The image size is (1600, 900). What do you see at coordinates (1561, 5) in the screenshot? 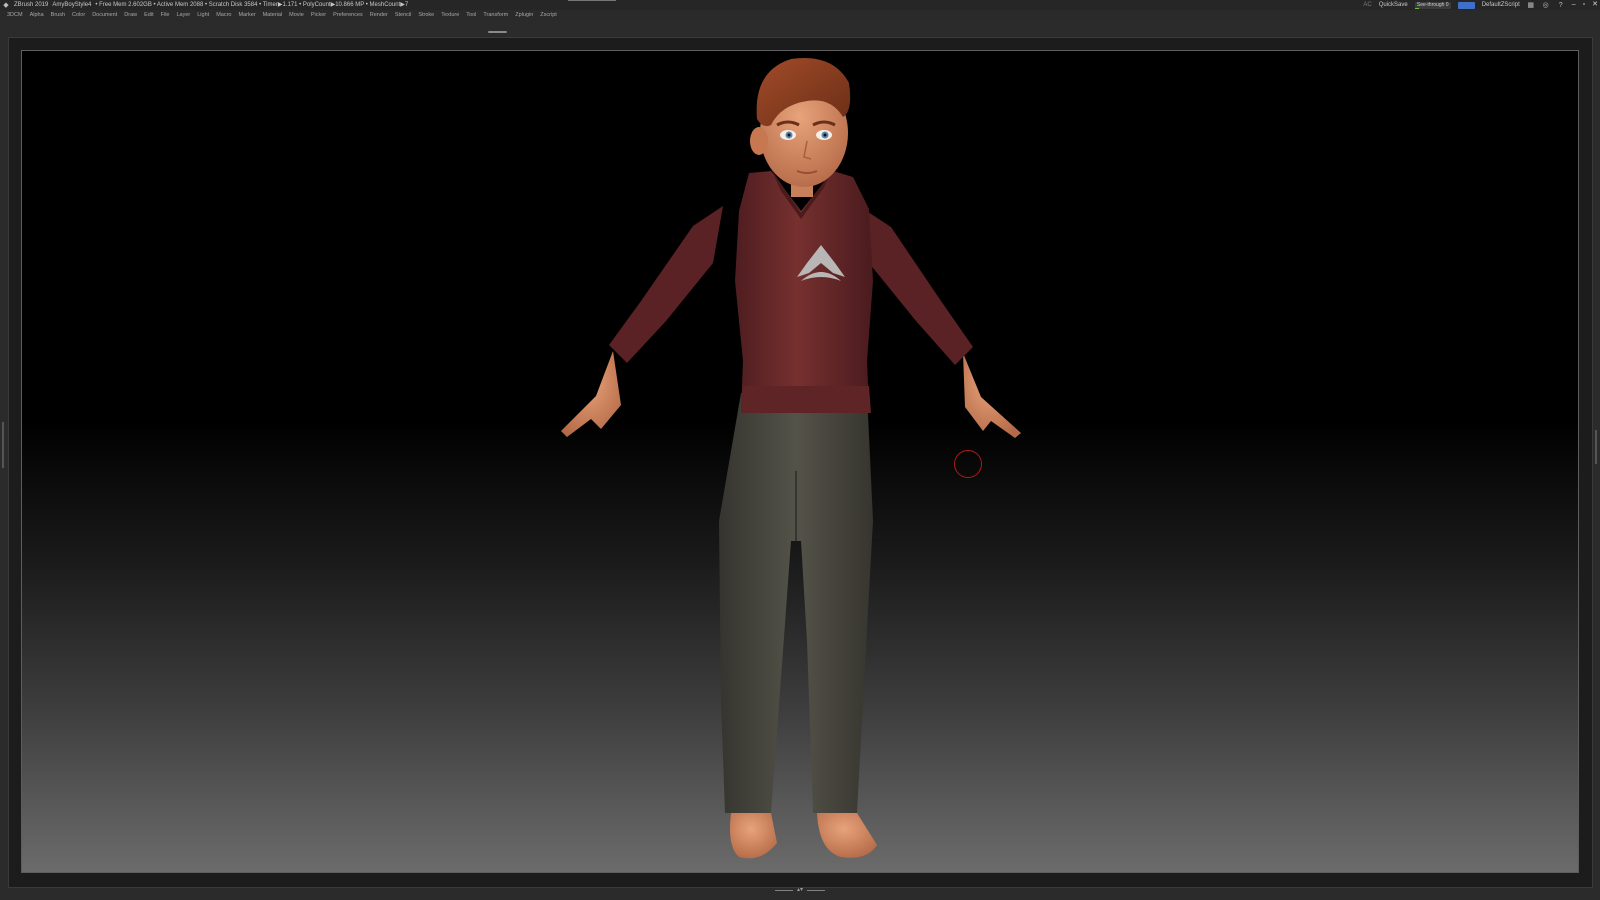
I see `help-icon: ?` at bounding box center [1561, 5].